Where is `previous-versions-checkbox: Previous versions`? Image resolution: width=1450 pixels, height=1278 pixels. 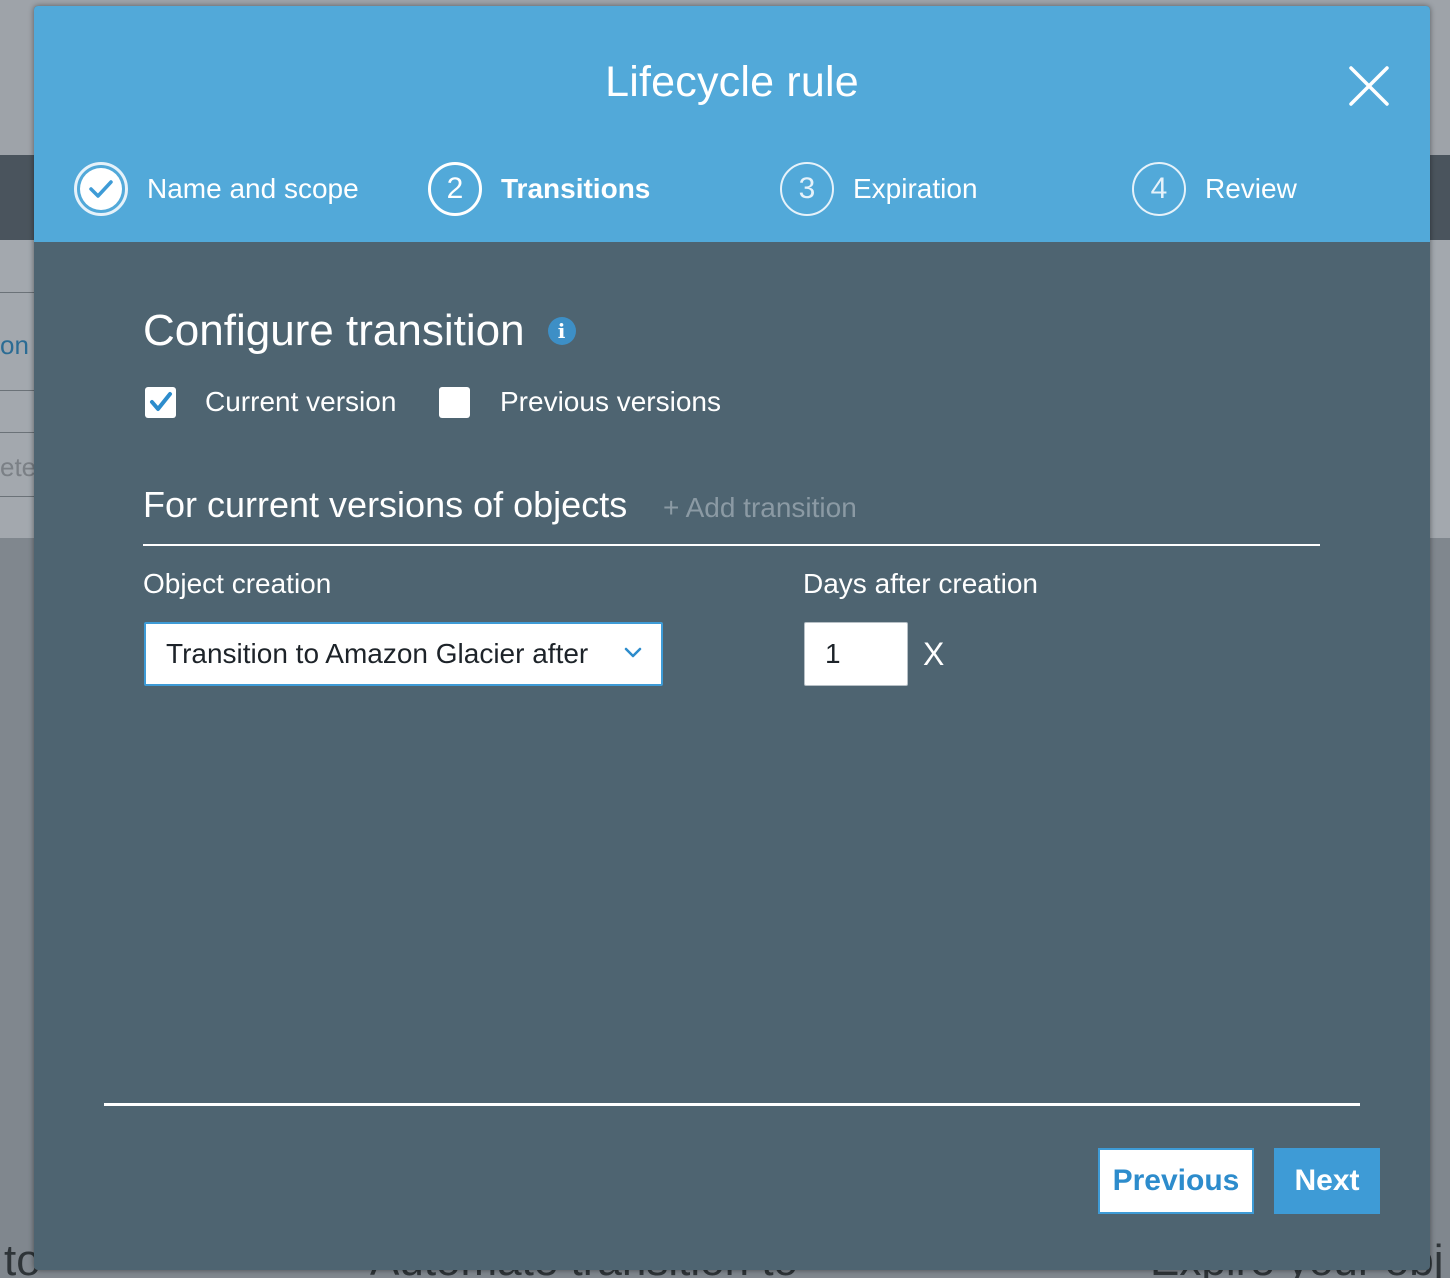
previous-versions-checkbox: Previous versions is located at coordinates (580, 402).